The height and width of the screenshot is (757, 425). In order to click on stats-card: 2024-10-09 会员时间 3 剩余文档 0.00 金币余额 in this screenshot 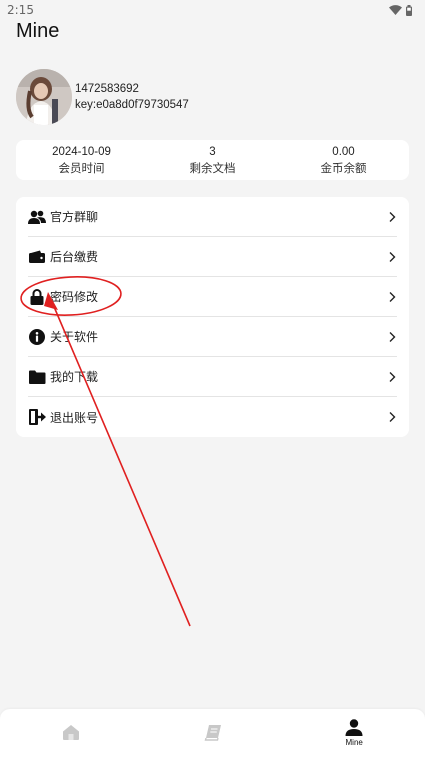, I will do `click(212, 160)`.